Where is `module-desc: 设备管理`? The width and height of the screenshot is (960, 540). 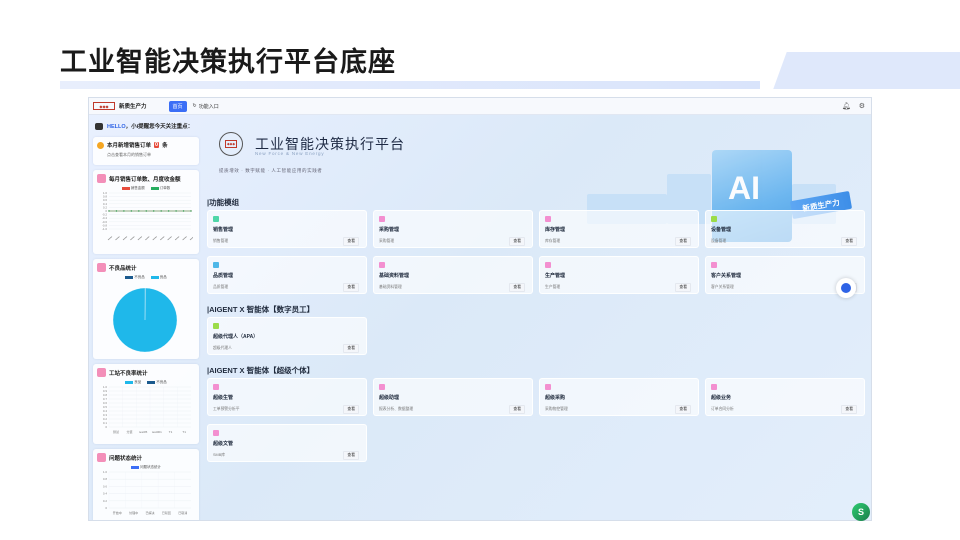
module-desc: 设备管理 is located at coordinates (719, 241).